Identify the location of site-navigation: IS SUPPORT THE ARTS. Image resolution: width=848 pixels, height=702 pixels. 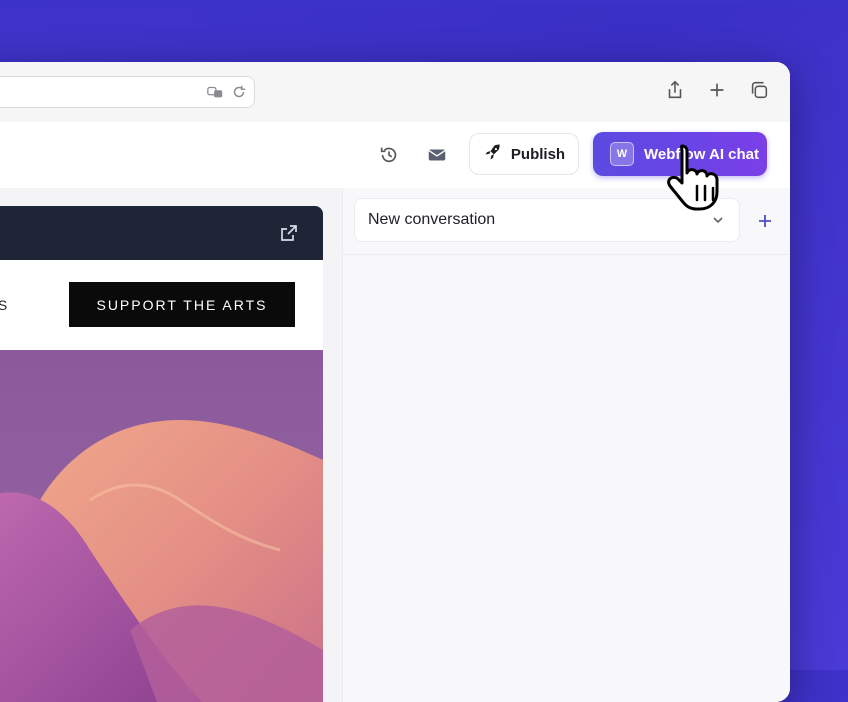
(161, 305).